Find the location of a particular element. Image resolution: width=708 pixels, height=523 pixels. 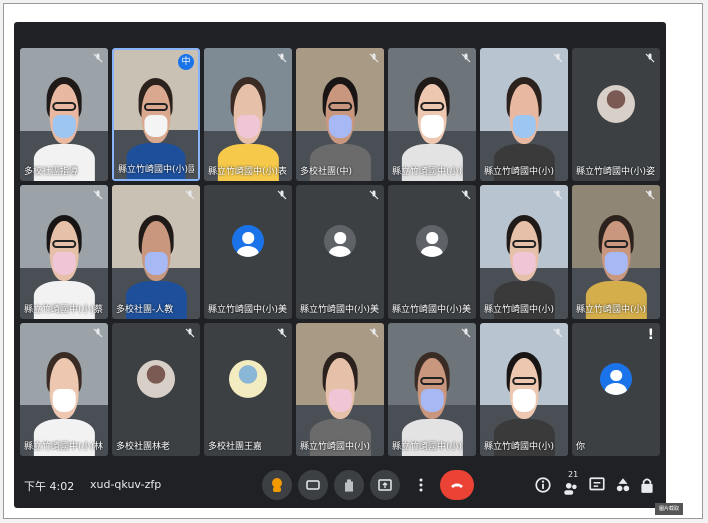

more-options-button is located at coordinates (421, 485).